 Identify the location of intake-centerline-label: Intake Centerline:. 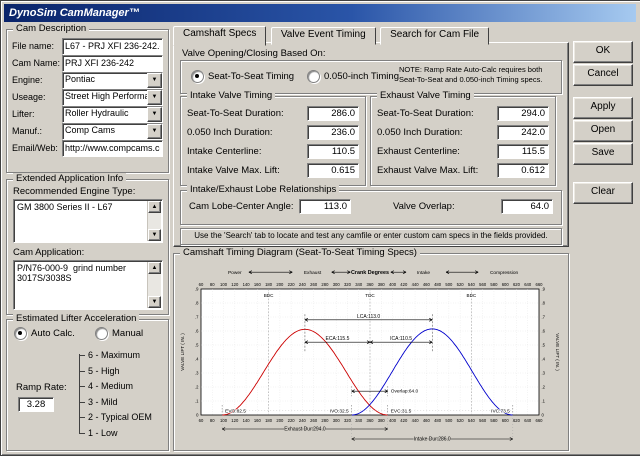
(224, 151).